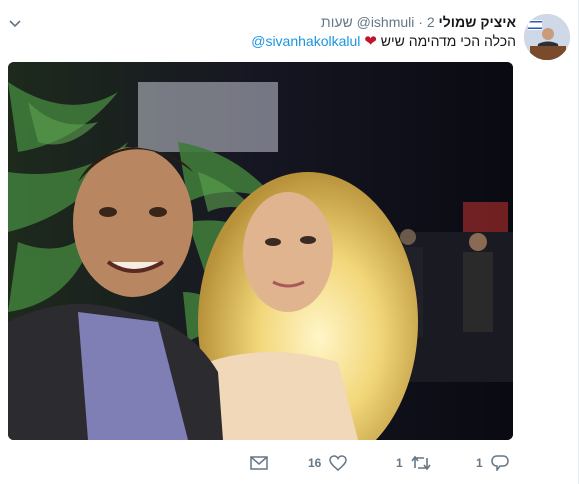 The width and height of the screenshot is (579, 484). What do you see at coordinates (477, 22) in the screenshot?
I see `author-name: איציק שמולי` at bounding box center [477, 22].